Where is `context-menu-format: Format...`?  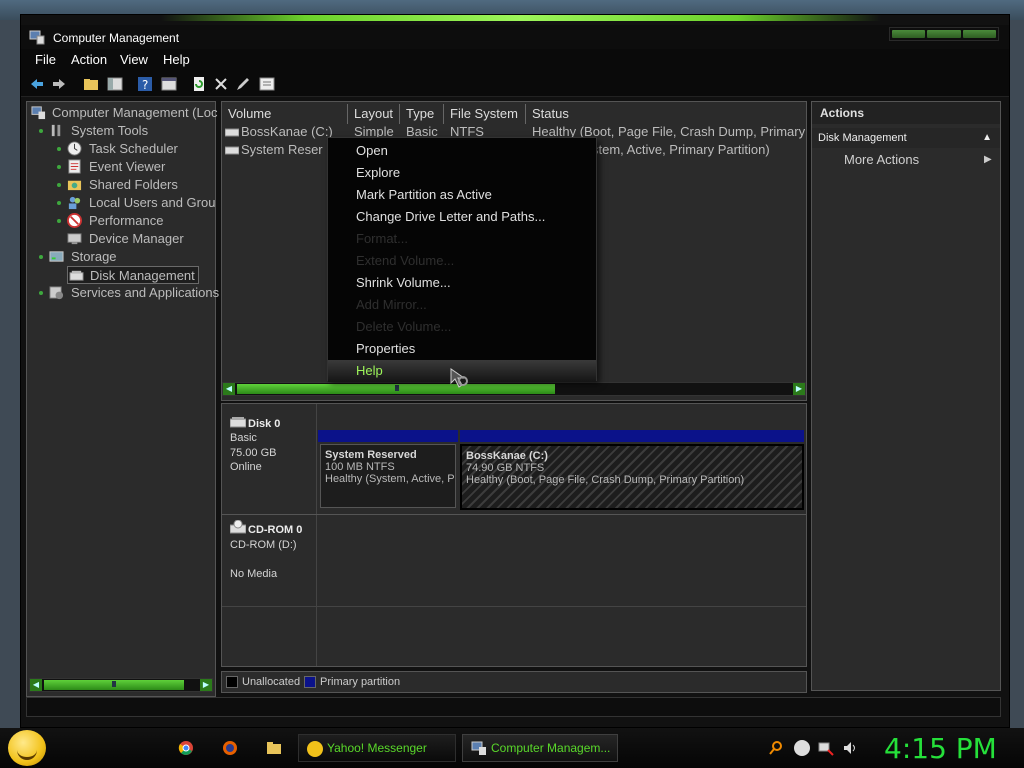 context-menu-format: Format... is located at coordinates (382, 238).